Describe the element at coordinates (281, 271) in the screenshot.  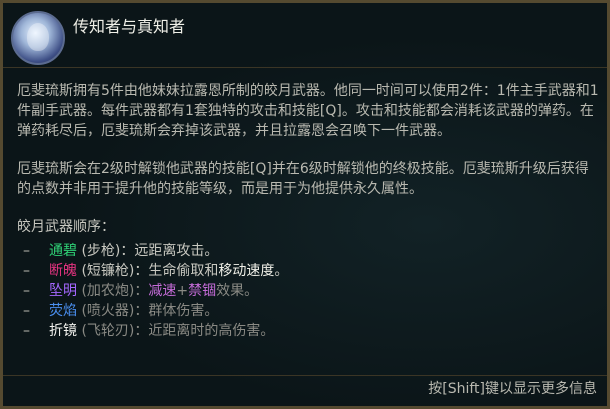
I see `weapon-desc: 。` at that location.